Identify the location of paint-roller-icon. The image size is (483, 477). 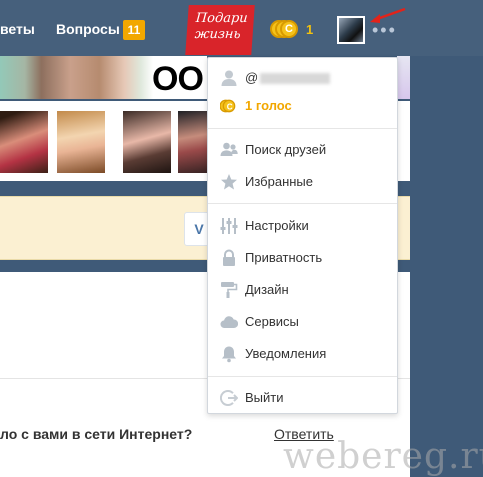
(229, 290).